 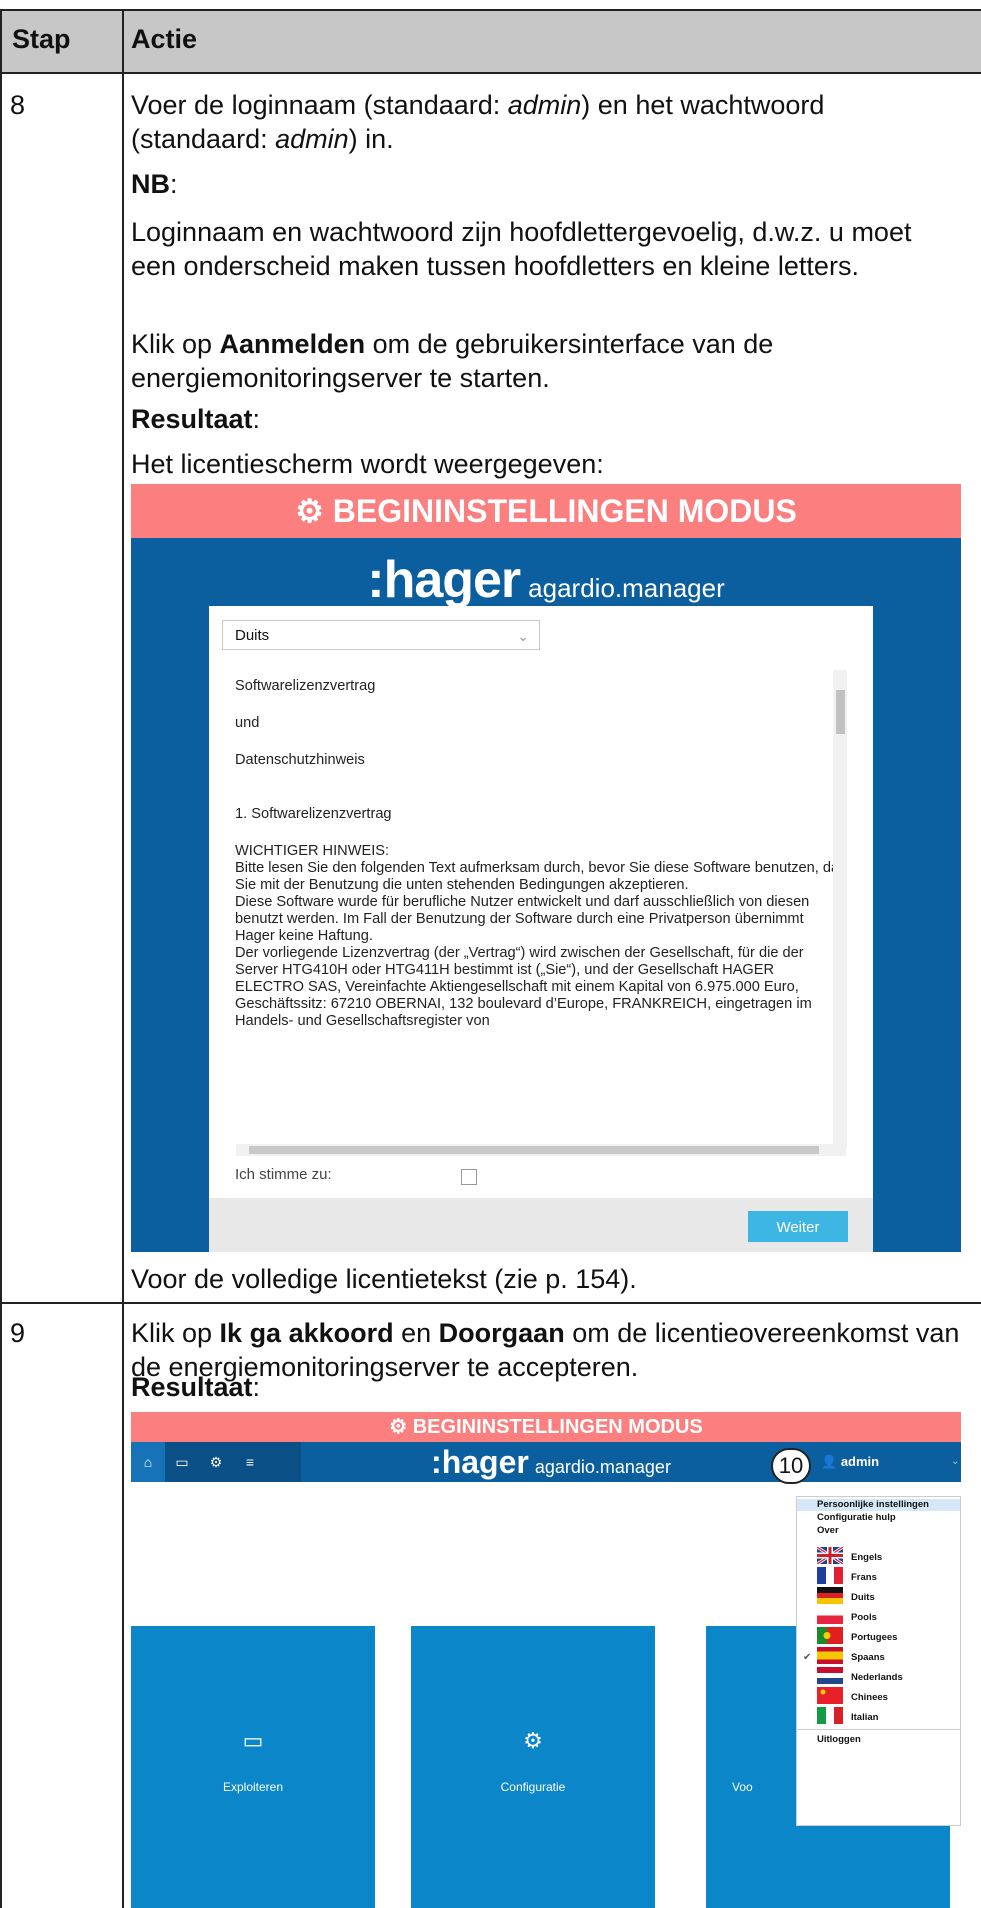 I want to click on laptop-icon: ▭, so click(x=253, y=1740).